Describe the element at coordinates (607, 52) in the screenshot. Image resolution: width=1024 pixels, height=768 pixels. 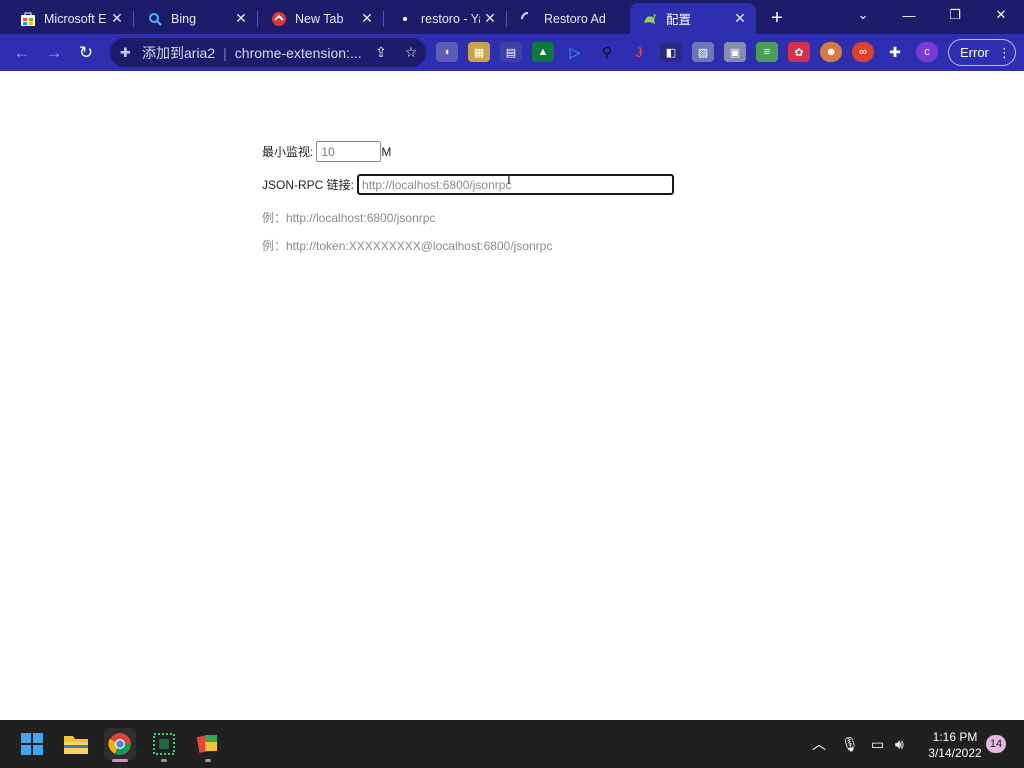
I see `search-extension-icon: ⚲` at that location.